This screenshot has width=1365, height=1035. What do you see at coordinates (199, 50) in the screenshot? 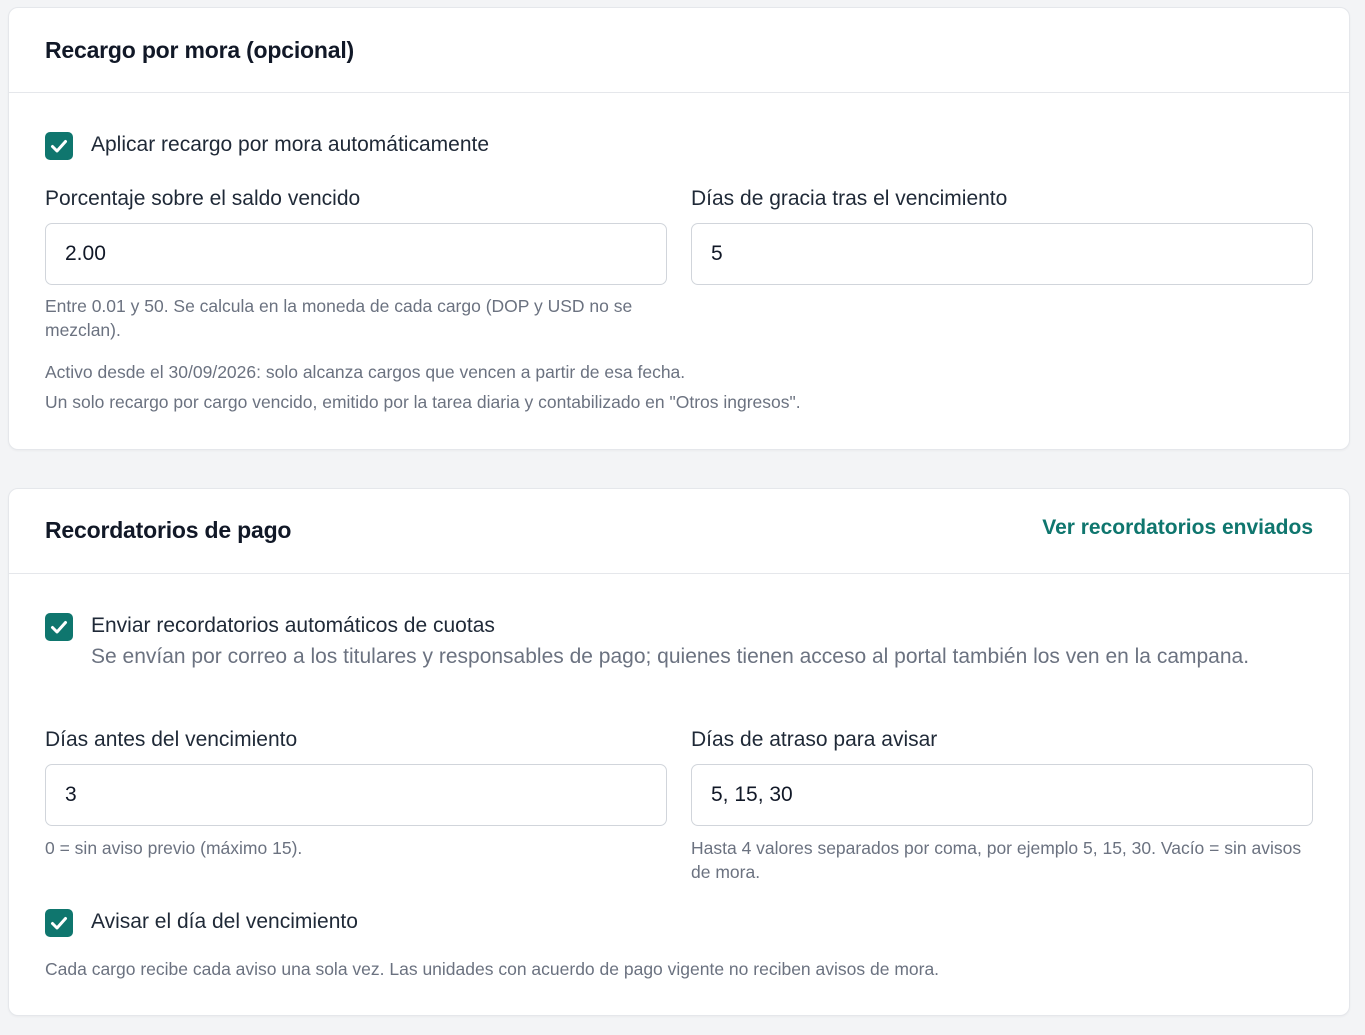
I see `late-fee-title: Recargo por mora (opcional)` at bounding box center [199, 50].